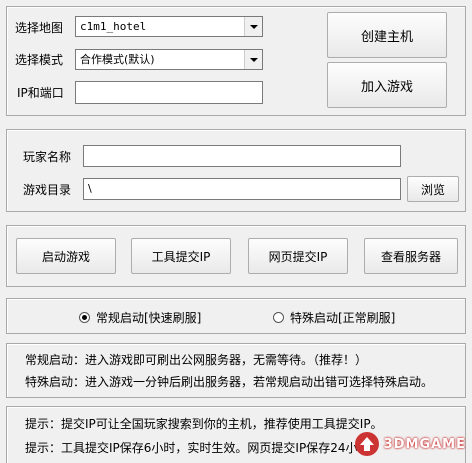 This screenshot has width=472, height=463. Describe the element at coordinates (149, 318) in the screenshot. I see `radio-normal-launch-label: 常规启动[快速刷服]` at that location.